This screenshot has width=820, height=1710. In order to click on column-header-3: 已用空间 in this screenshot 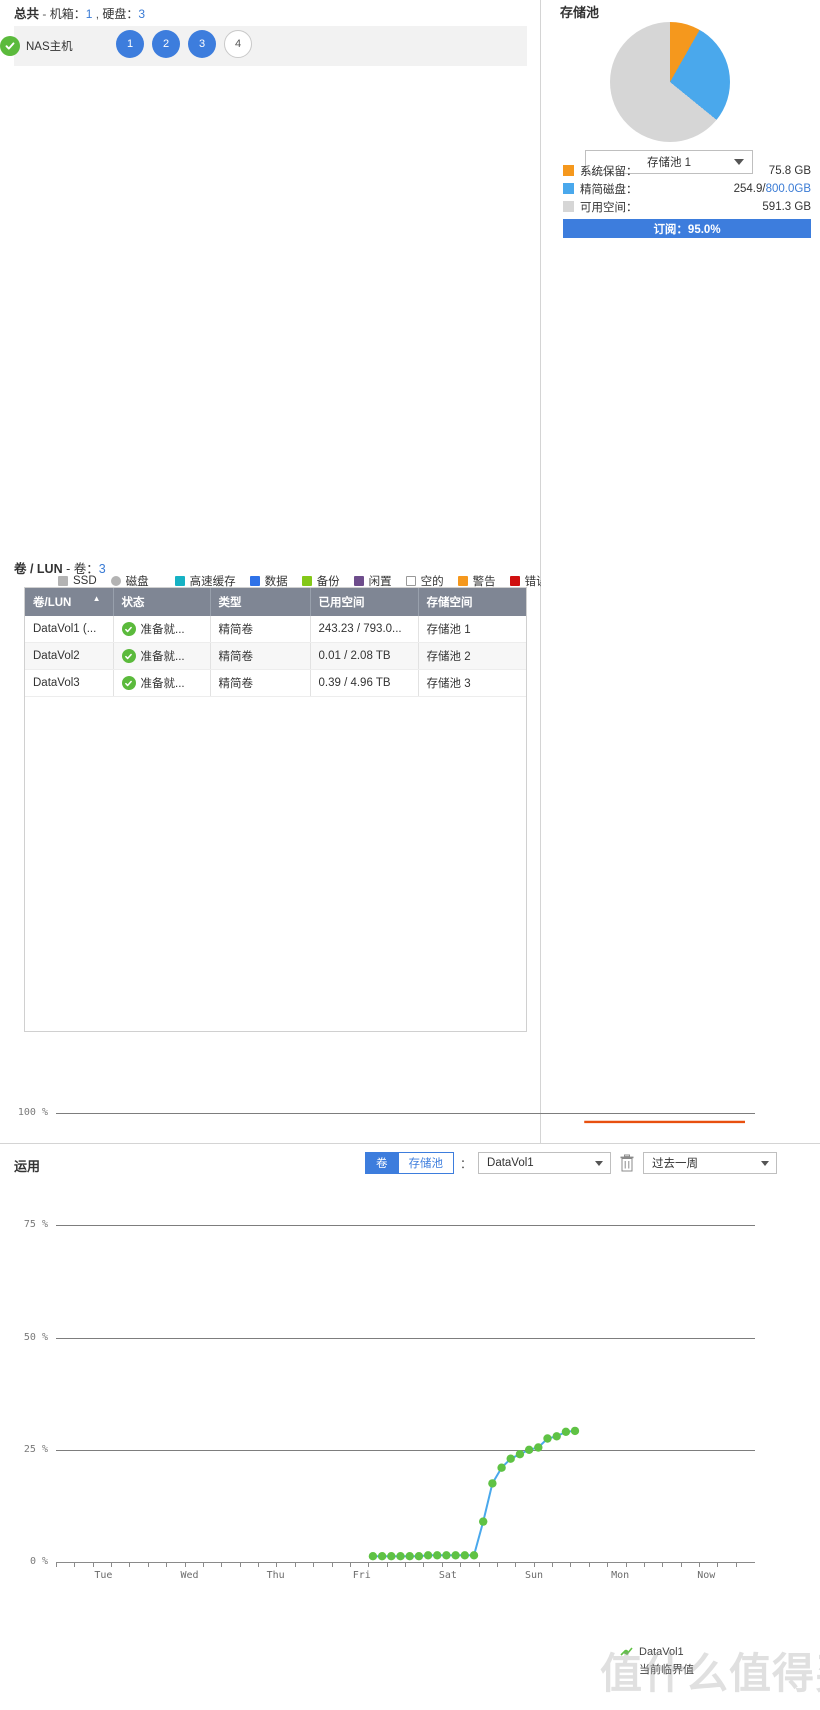, I will do `click(364, 602)`.